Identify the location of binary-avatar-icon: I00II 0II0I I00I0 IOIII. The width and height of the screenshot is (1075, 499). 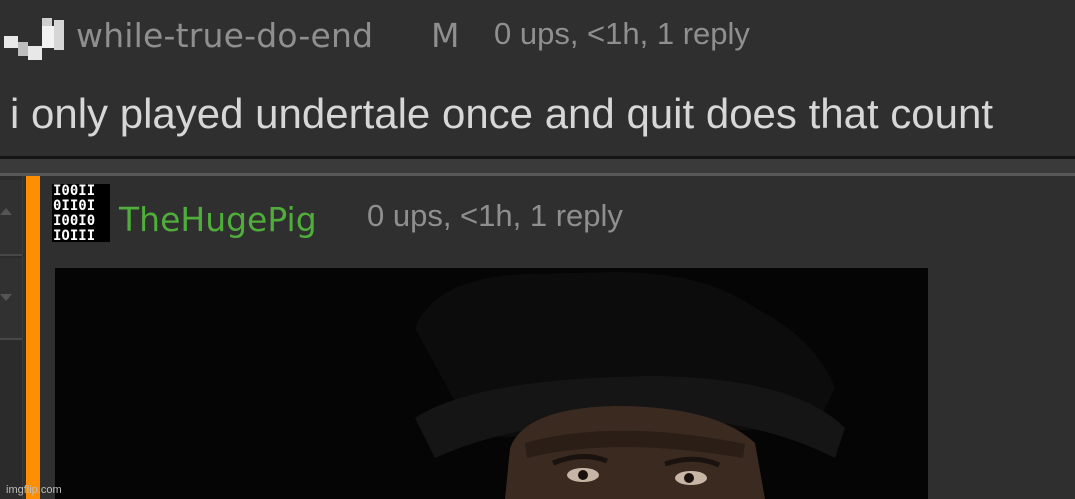
(81, 213).